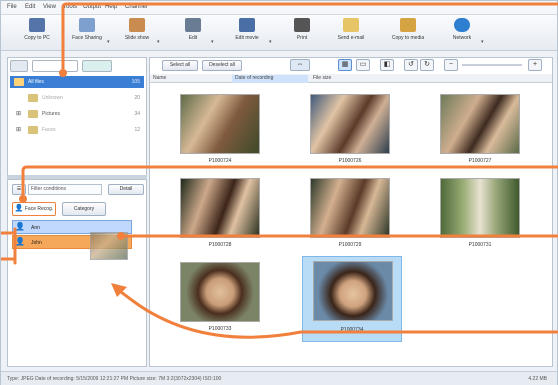 The width and height of the screenshot is (558, 385). I want to click on callout-bracket, so click(9, 246).